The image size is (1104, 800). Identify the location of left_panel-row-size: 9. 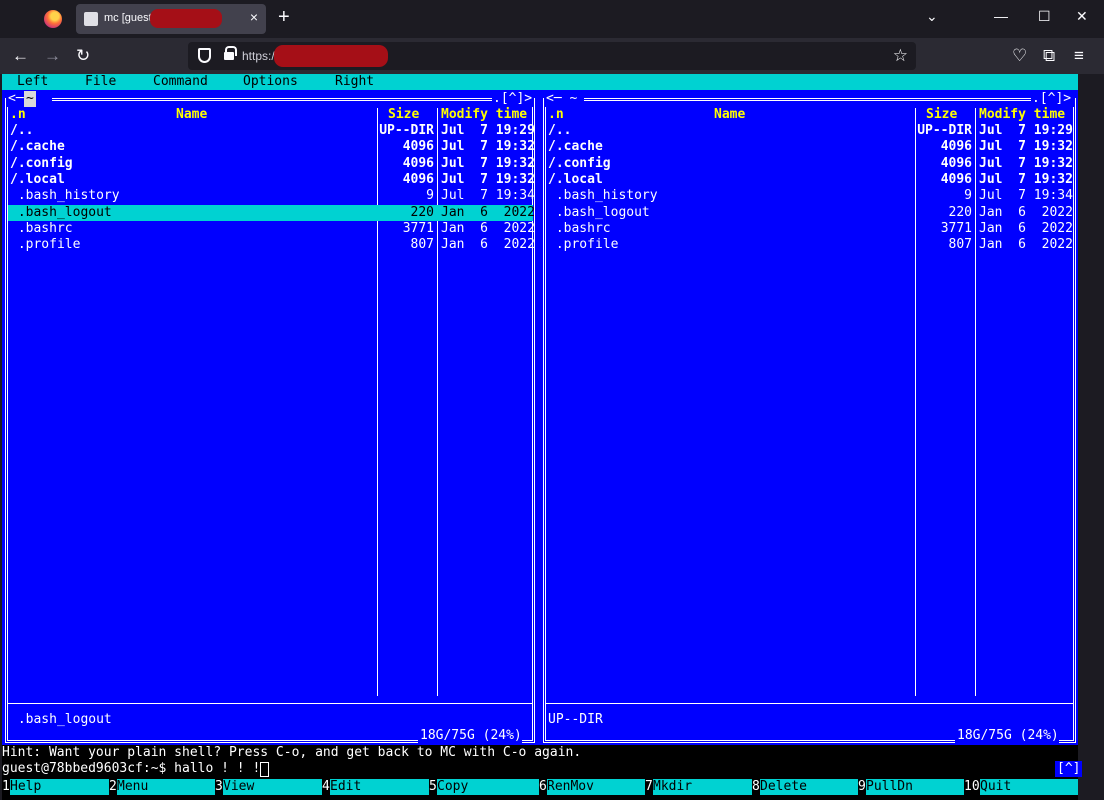
(430, 196).